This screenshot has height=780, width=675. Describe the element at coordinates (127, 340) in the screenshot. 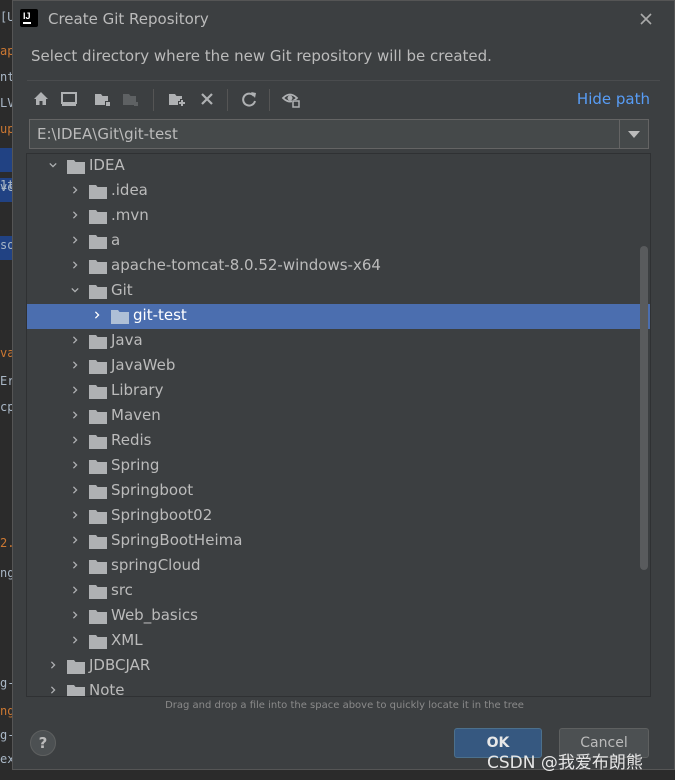

I see `tree-row-label: Java` at that location.